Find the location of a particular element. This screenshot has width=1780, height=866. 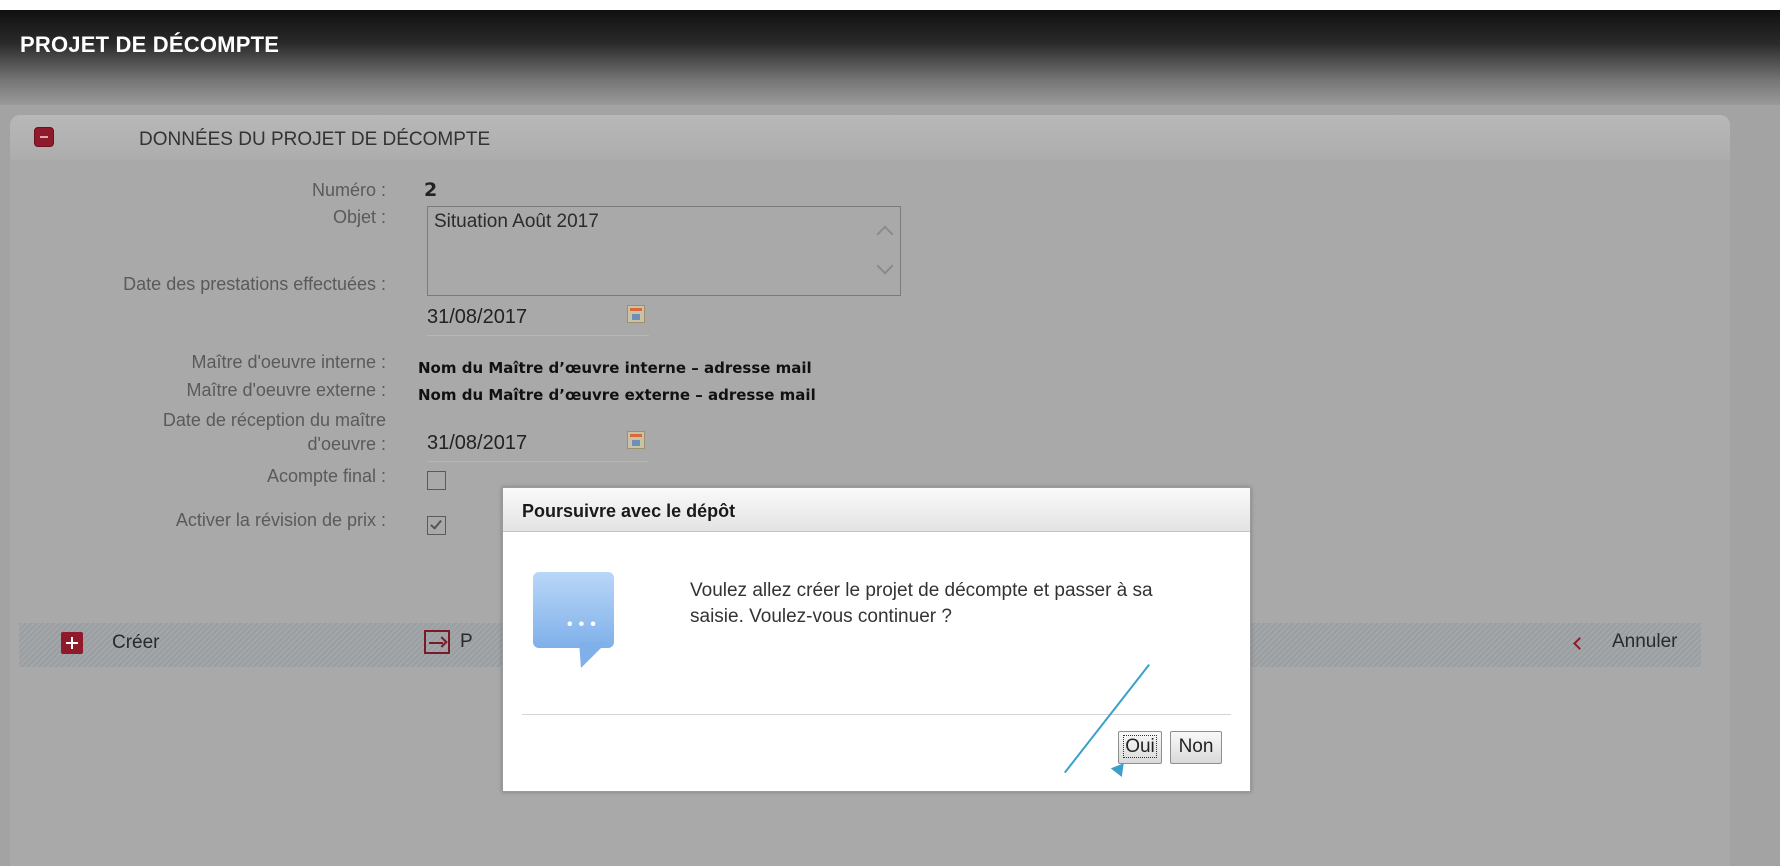

proceed-label: P is located at coordinates (466, 641).